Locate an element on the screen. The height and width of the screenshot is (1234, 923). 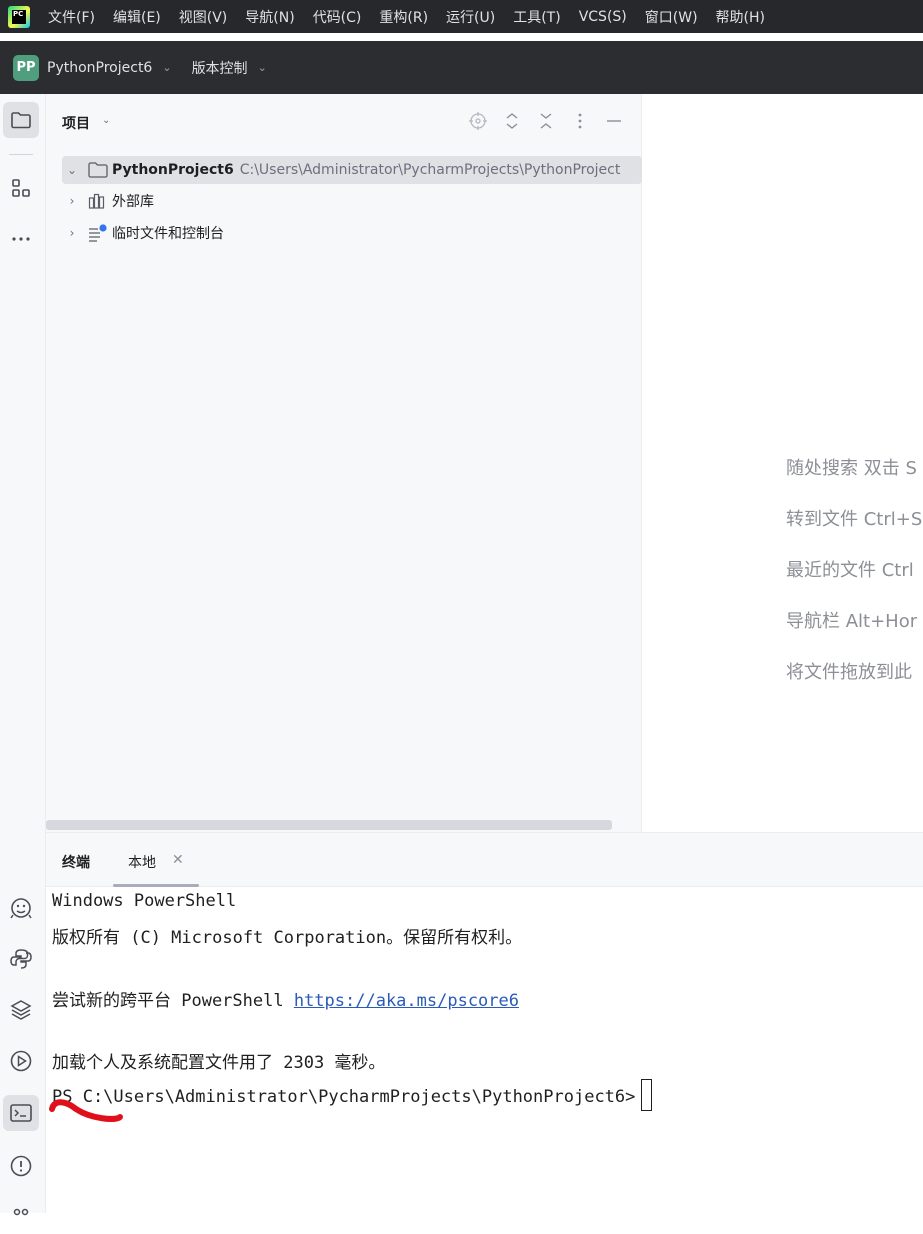
run-circle-icon is located at coordinates (21, 1061).